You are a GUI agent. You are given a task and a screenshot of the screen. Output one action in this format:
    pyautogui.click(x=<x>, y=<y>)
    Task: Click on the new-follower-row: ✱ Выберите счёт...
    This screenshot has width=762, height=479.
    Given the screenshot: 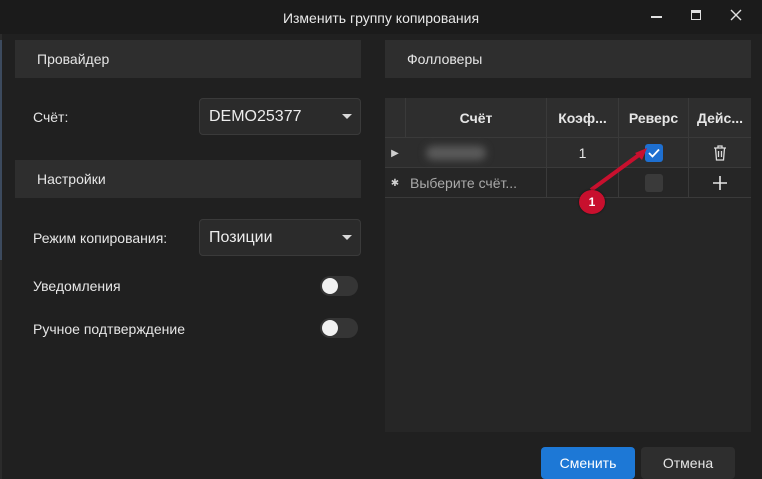 What is the action you would take?
    pyautogui.click(x=568, y=183)
    